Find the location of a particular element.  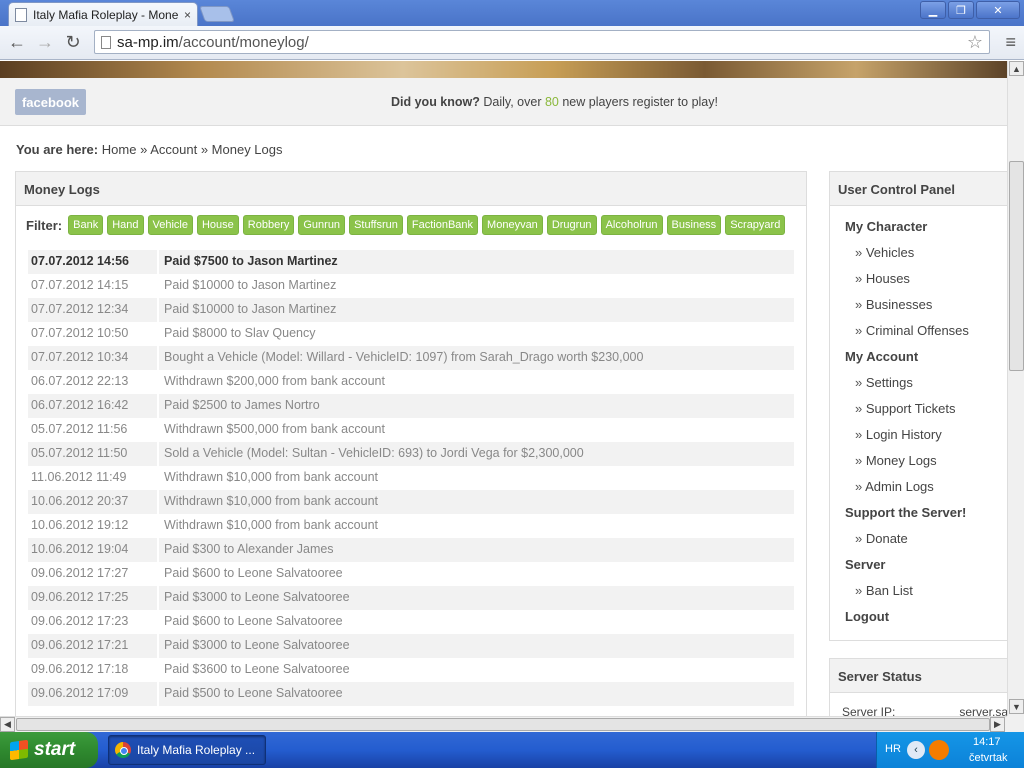

filter-chip-house: House is located at coordinates (217, 225).